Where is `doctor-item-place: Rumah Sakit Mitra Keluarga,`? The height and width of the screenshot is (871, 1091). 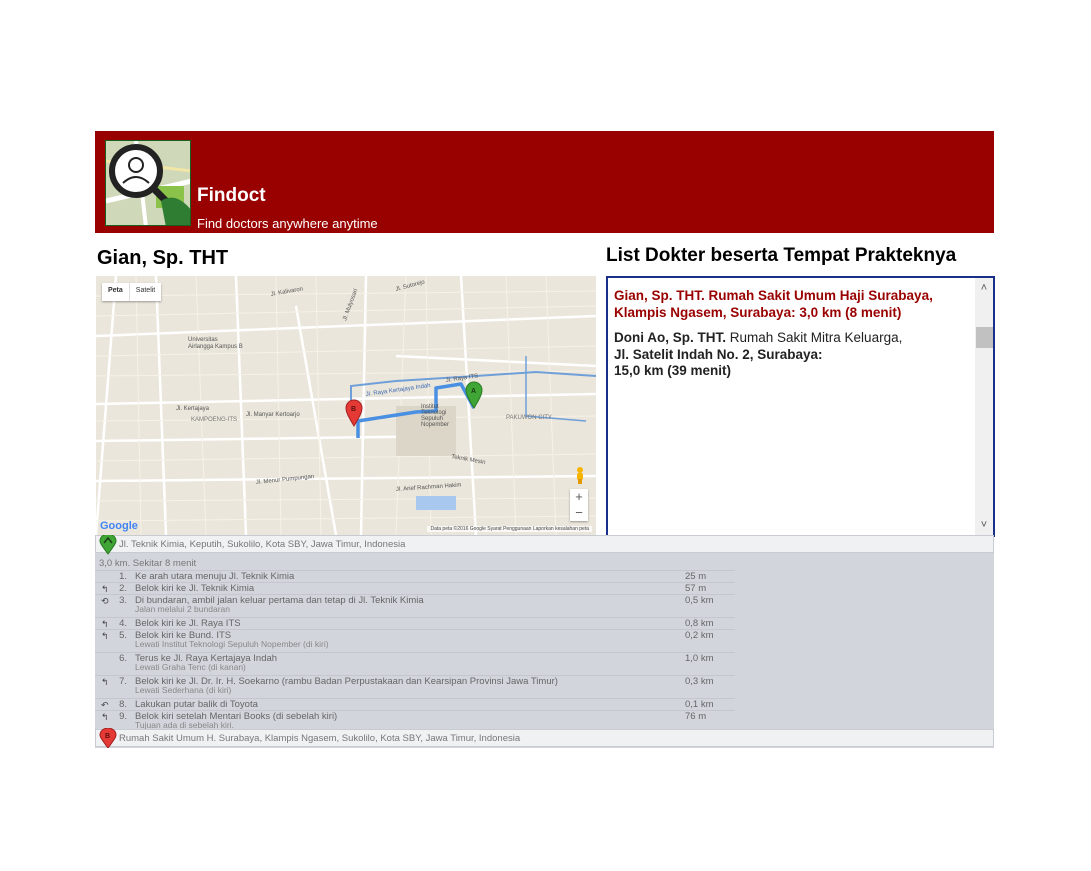
doctor-item-place: Rumah Sakit Mitra Keluarga, is located at coordinates (816, 337).